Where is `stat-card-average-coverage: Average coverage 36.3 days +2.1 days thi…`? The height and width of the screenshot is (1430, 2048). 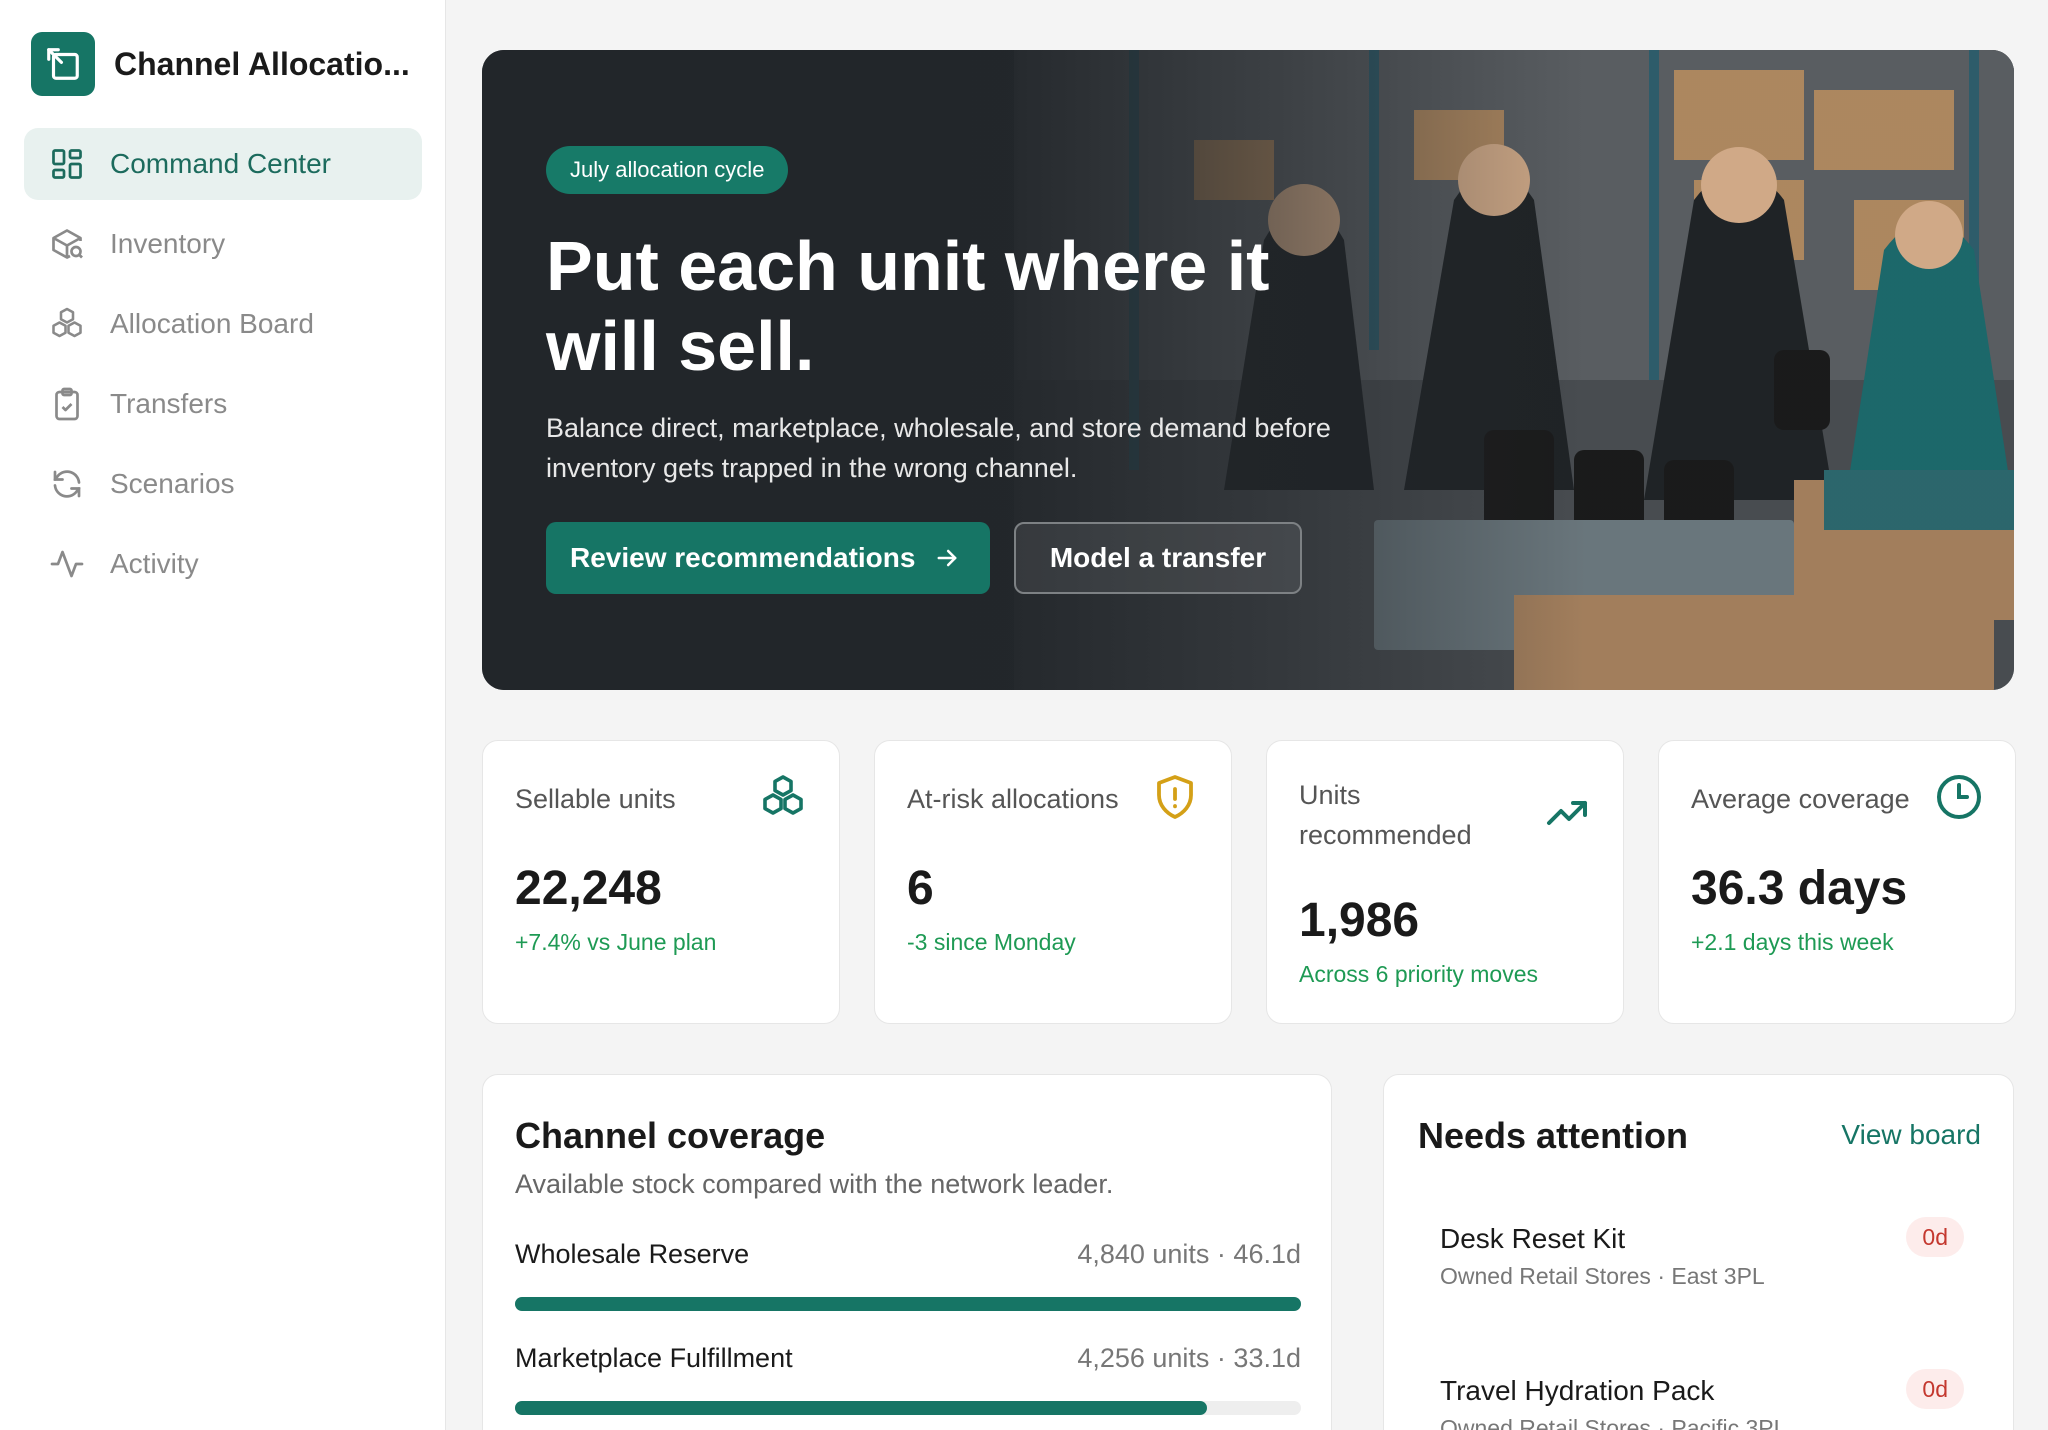 stat-card-average-coverage: Average coverage 36.3 days +2.1 days thi… is located at coordinates (1837, 882).